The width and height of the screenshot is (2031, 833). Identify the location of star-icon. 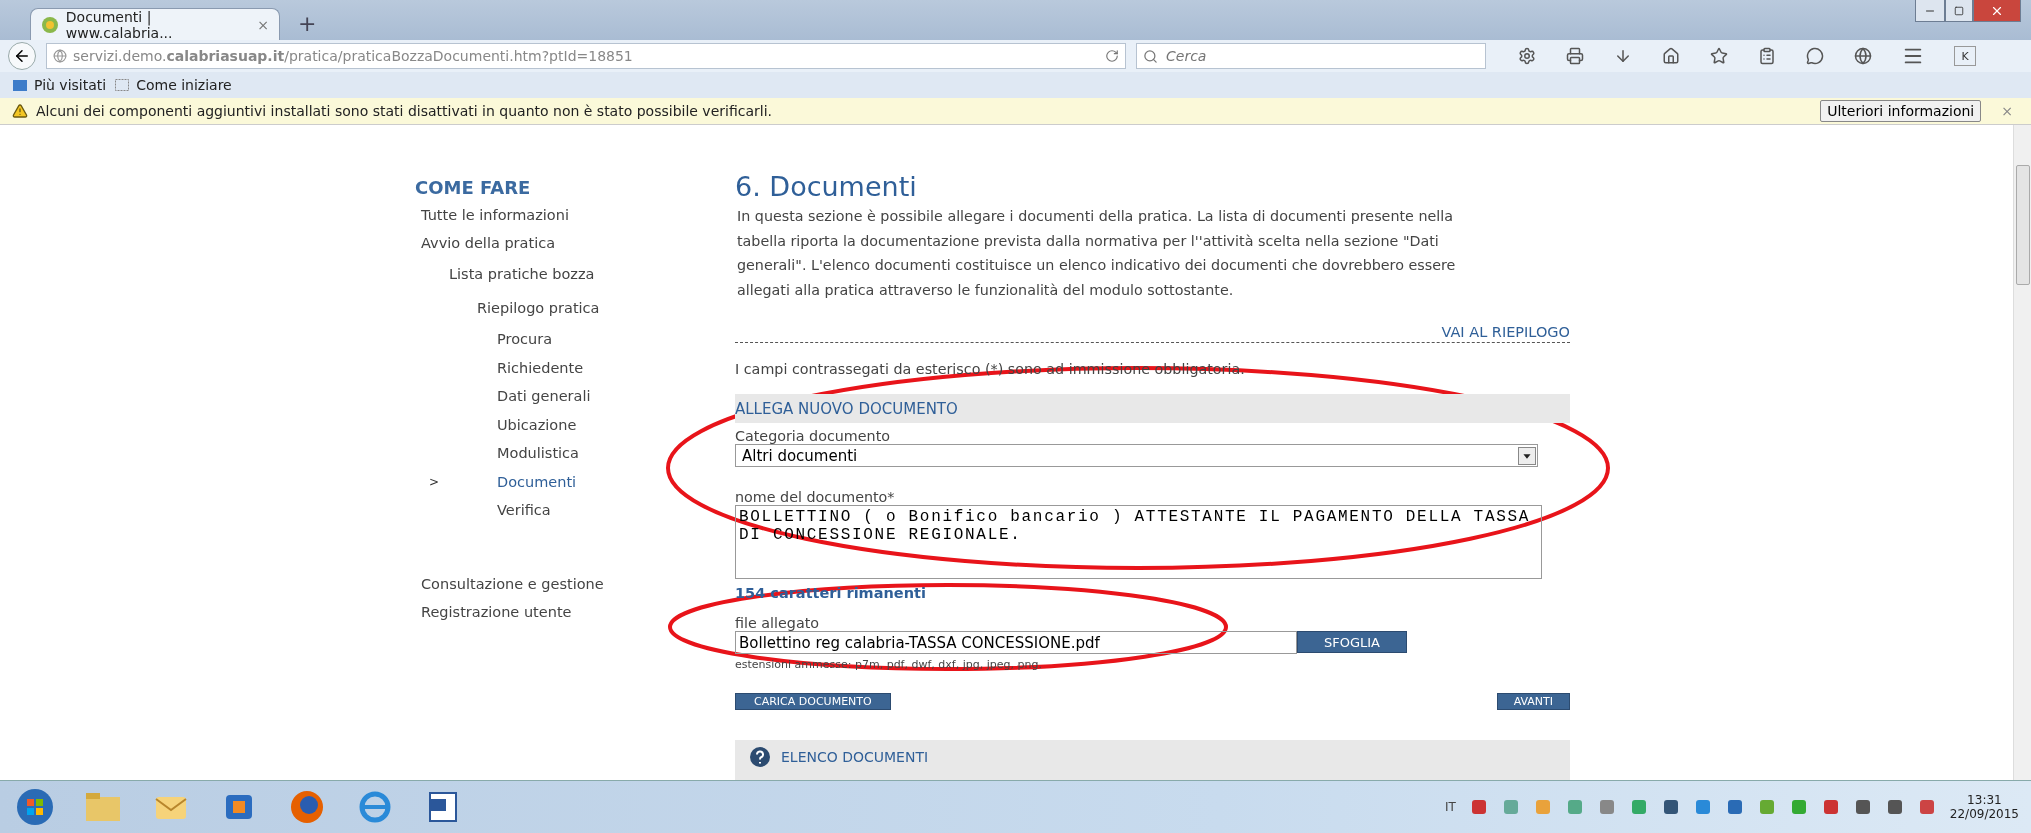
(1719, 56).